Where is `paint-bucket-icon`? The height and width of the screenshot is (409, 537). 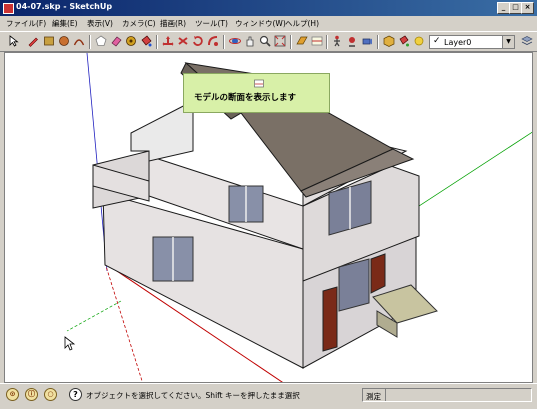
paint-bucket-icon is located at coordinates (146, 41).